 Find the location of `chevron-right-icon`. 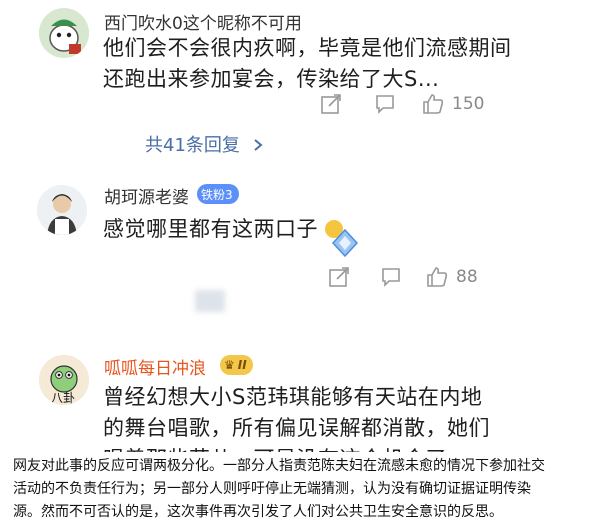

chevron-right-icon is located at coordinates (258, 145).